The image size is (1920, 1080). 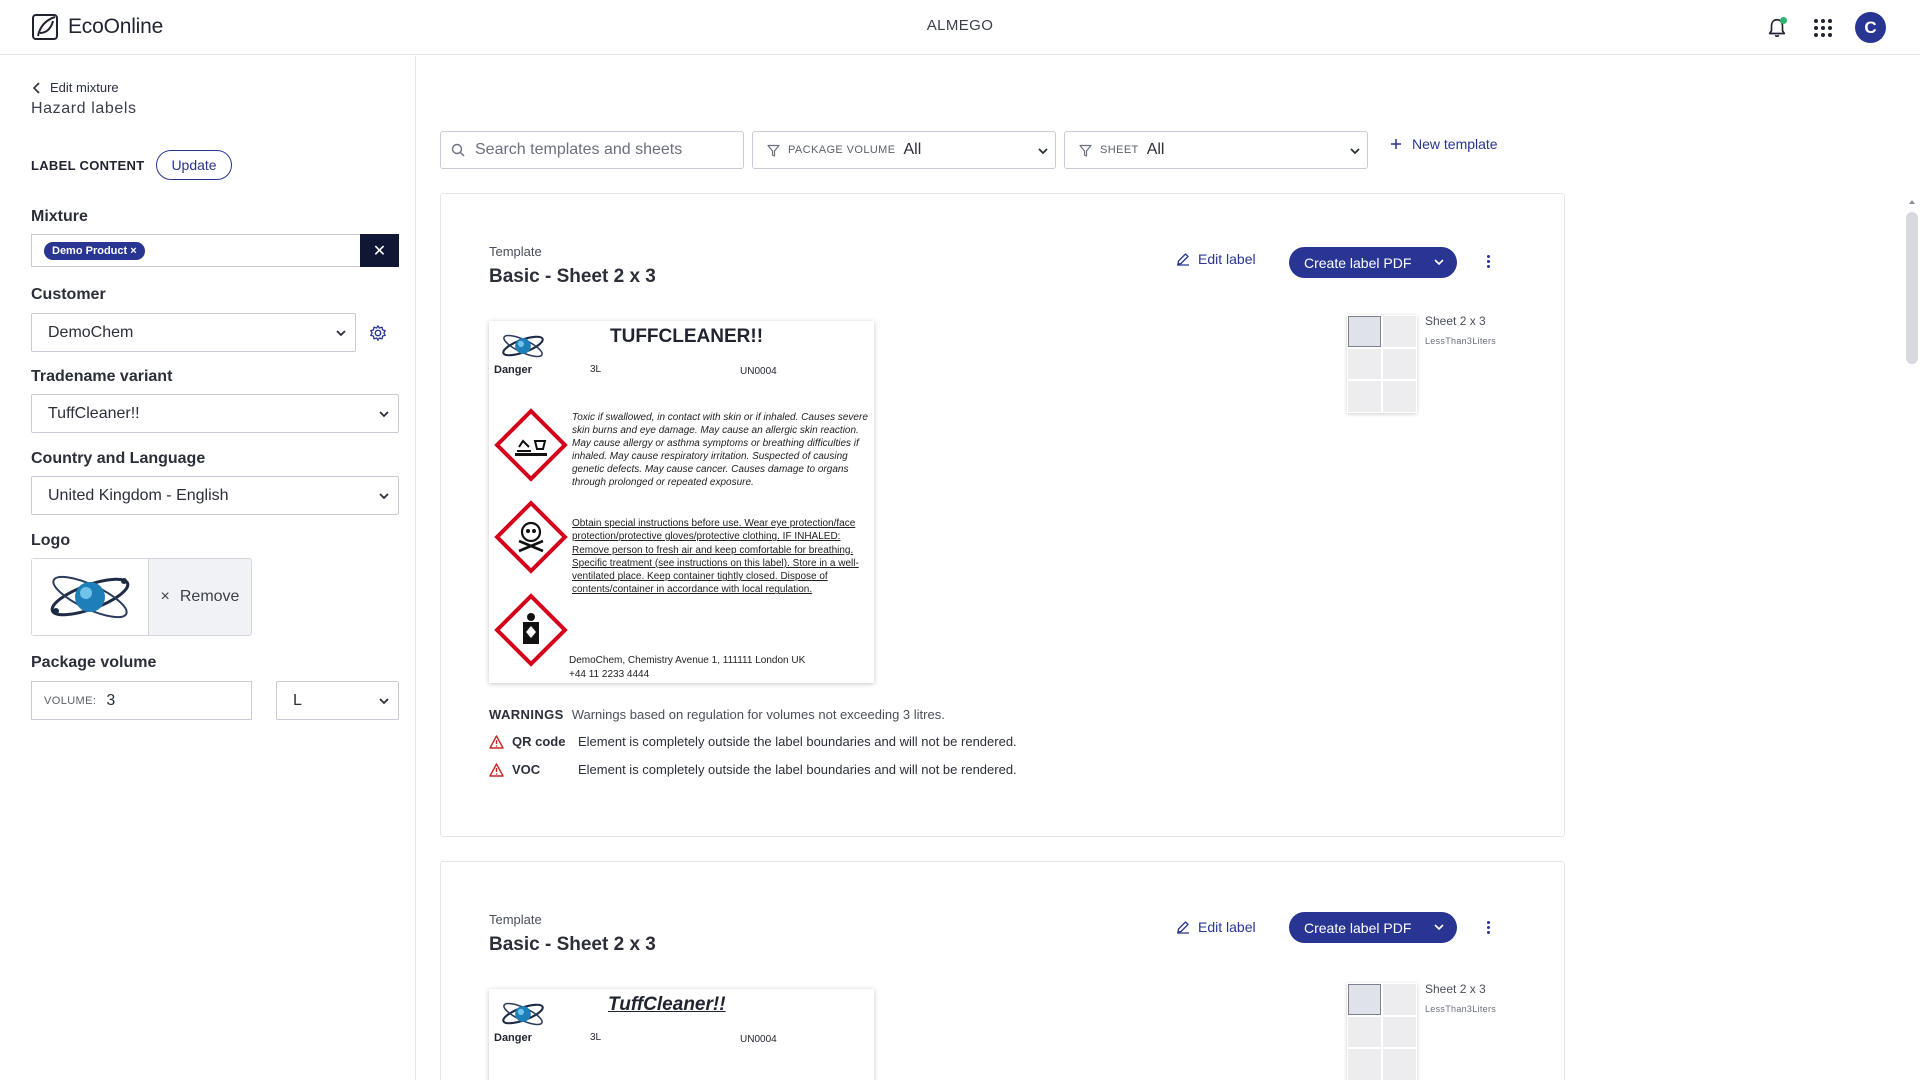 What do you see at coordinates (758, 1039) in the screenshot?
I see `label-un-number: UN0004` at bounding box center [758, 1039].